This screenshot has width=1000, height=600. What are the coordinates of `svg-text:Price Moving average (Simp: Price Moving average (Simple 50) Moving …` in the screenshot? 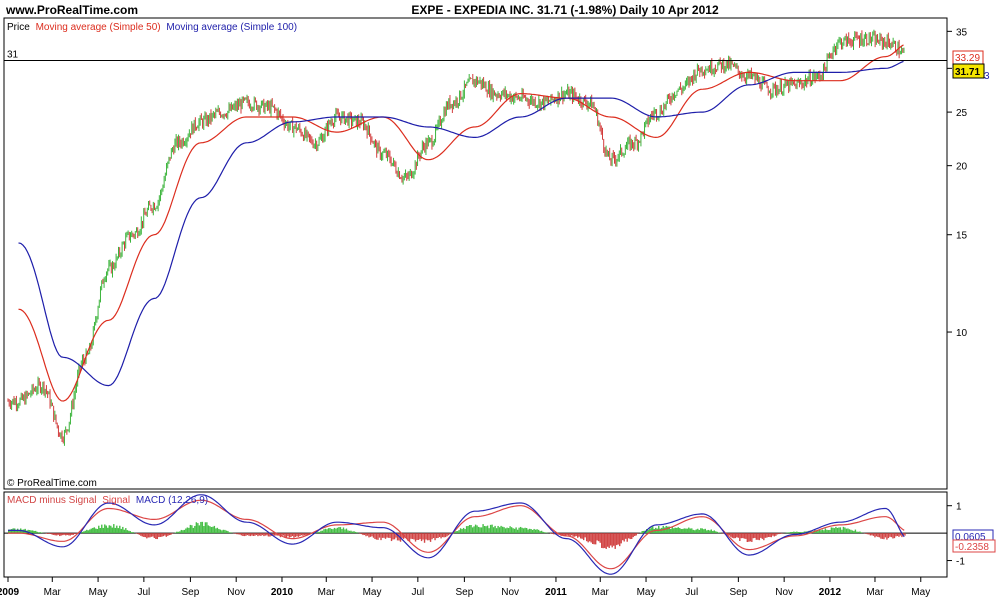 It's located at (152, 27).